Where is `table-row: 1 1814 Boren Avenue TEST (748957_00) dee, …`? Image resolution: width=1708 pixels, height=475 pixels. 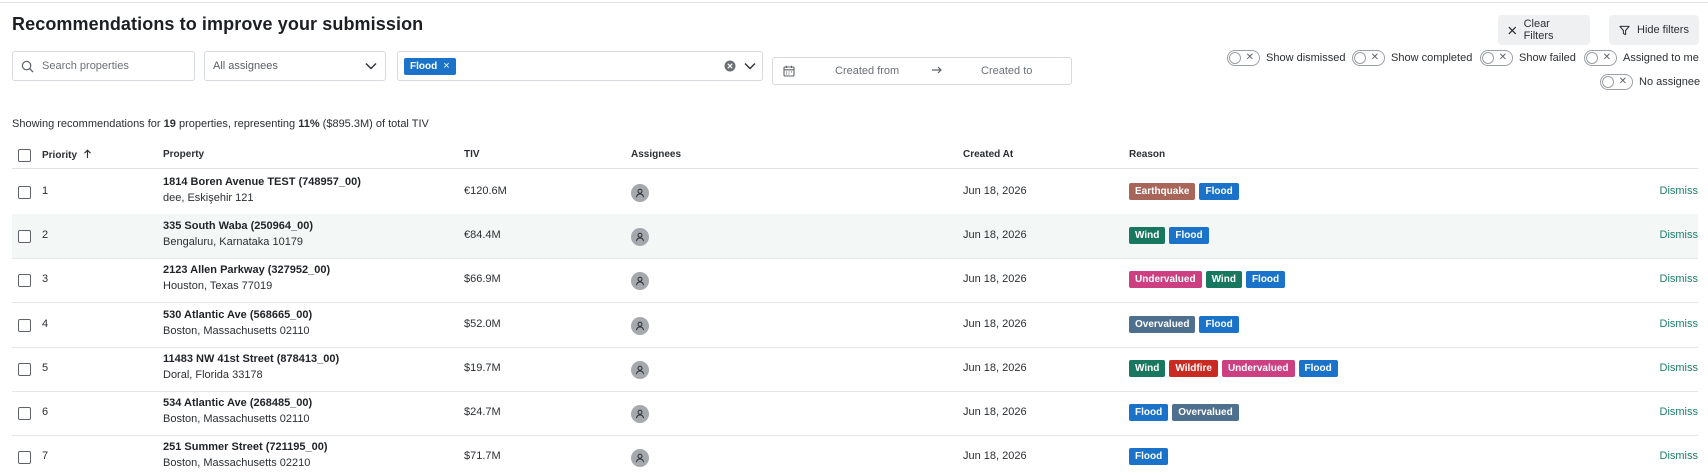 table-row: 1 1814 Boren Avenue TEST (748957_00) dee, … is located at coordinates (855, 192).